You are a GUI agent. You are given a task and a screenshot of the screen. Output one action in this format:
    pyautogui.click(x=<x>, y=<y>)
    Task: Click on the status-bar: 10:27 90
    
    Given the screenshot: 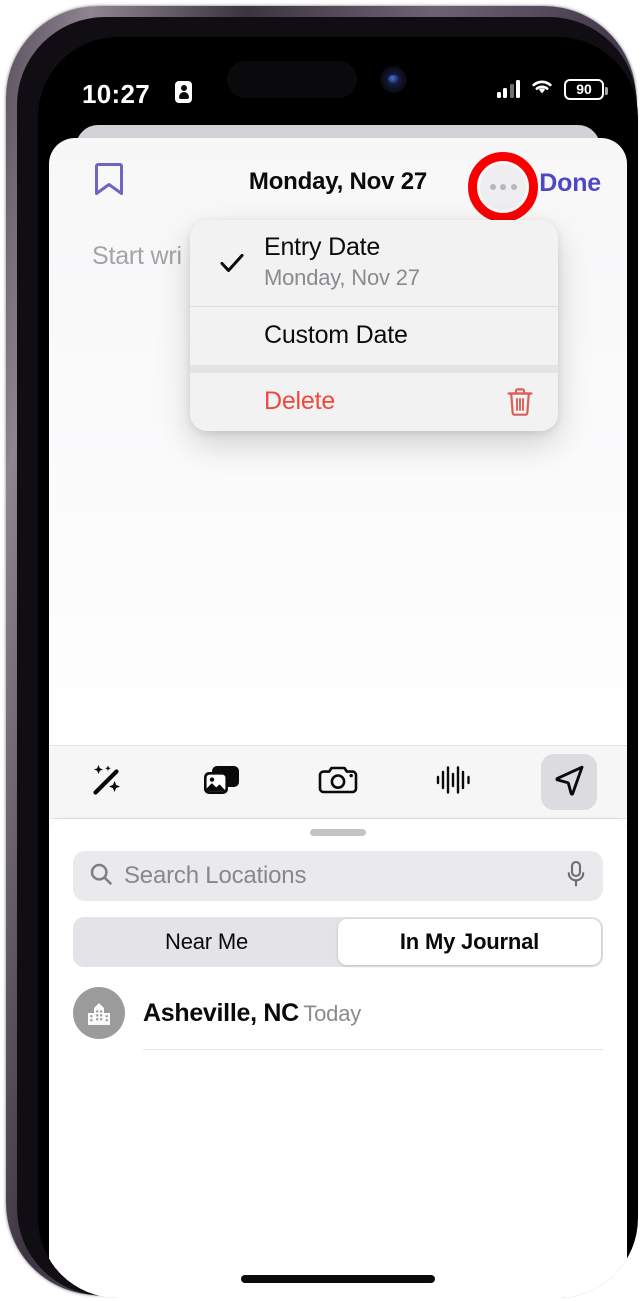 What is the action you would take?
    pyautogui.click(x=338, y=76)
    